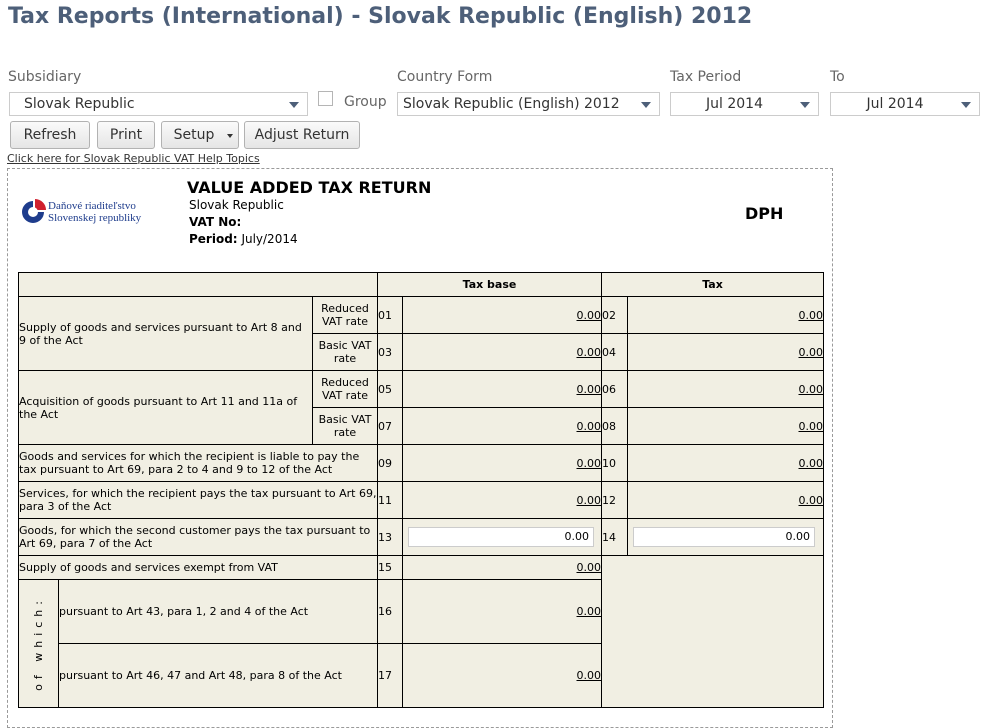  What do you see at coordinates (725, 389) in the screenshot?
I see `value-06: 0.00` at bounding box center [725, 389].